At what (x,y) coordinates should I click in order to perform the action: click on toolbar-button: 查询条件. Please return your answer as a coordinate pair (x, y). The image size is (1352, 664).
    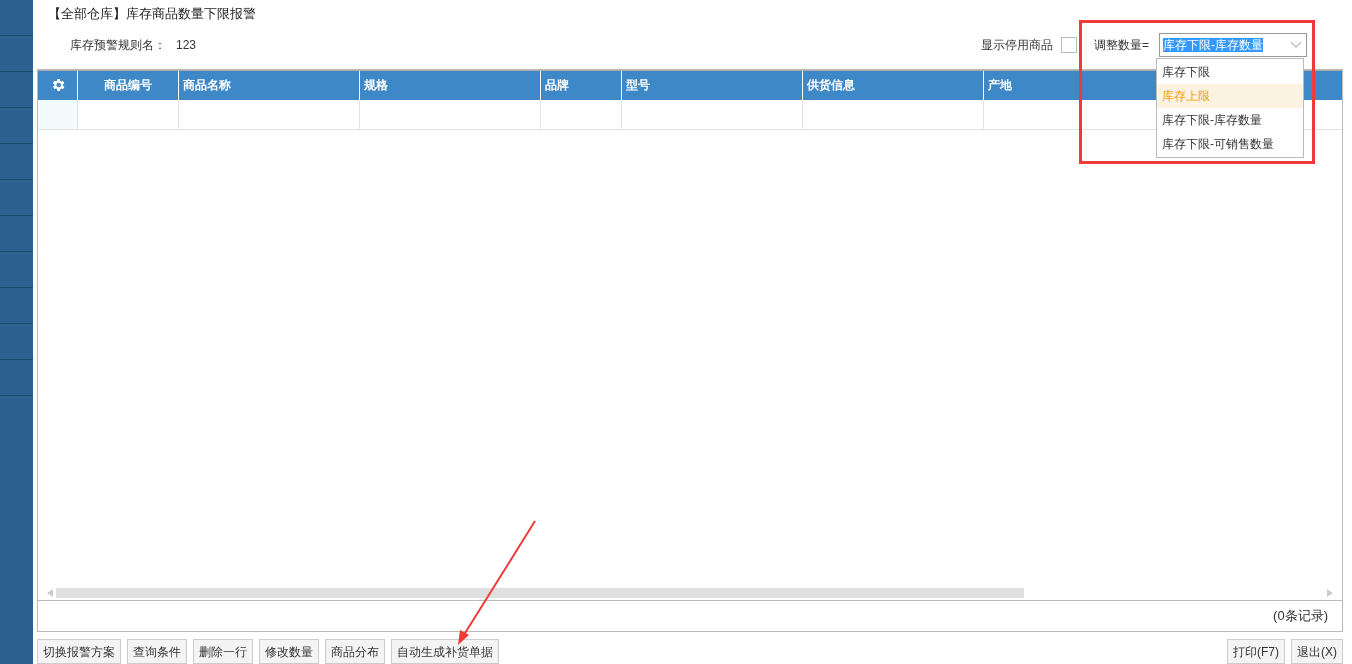
    Looking at the image, I should click on (157, 651).